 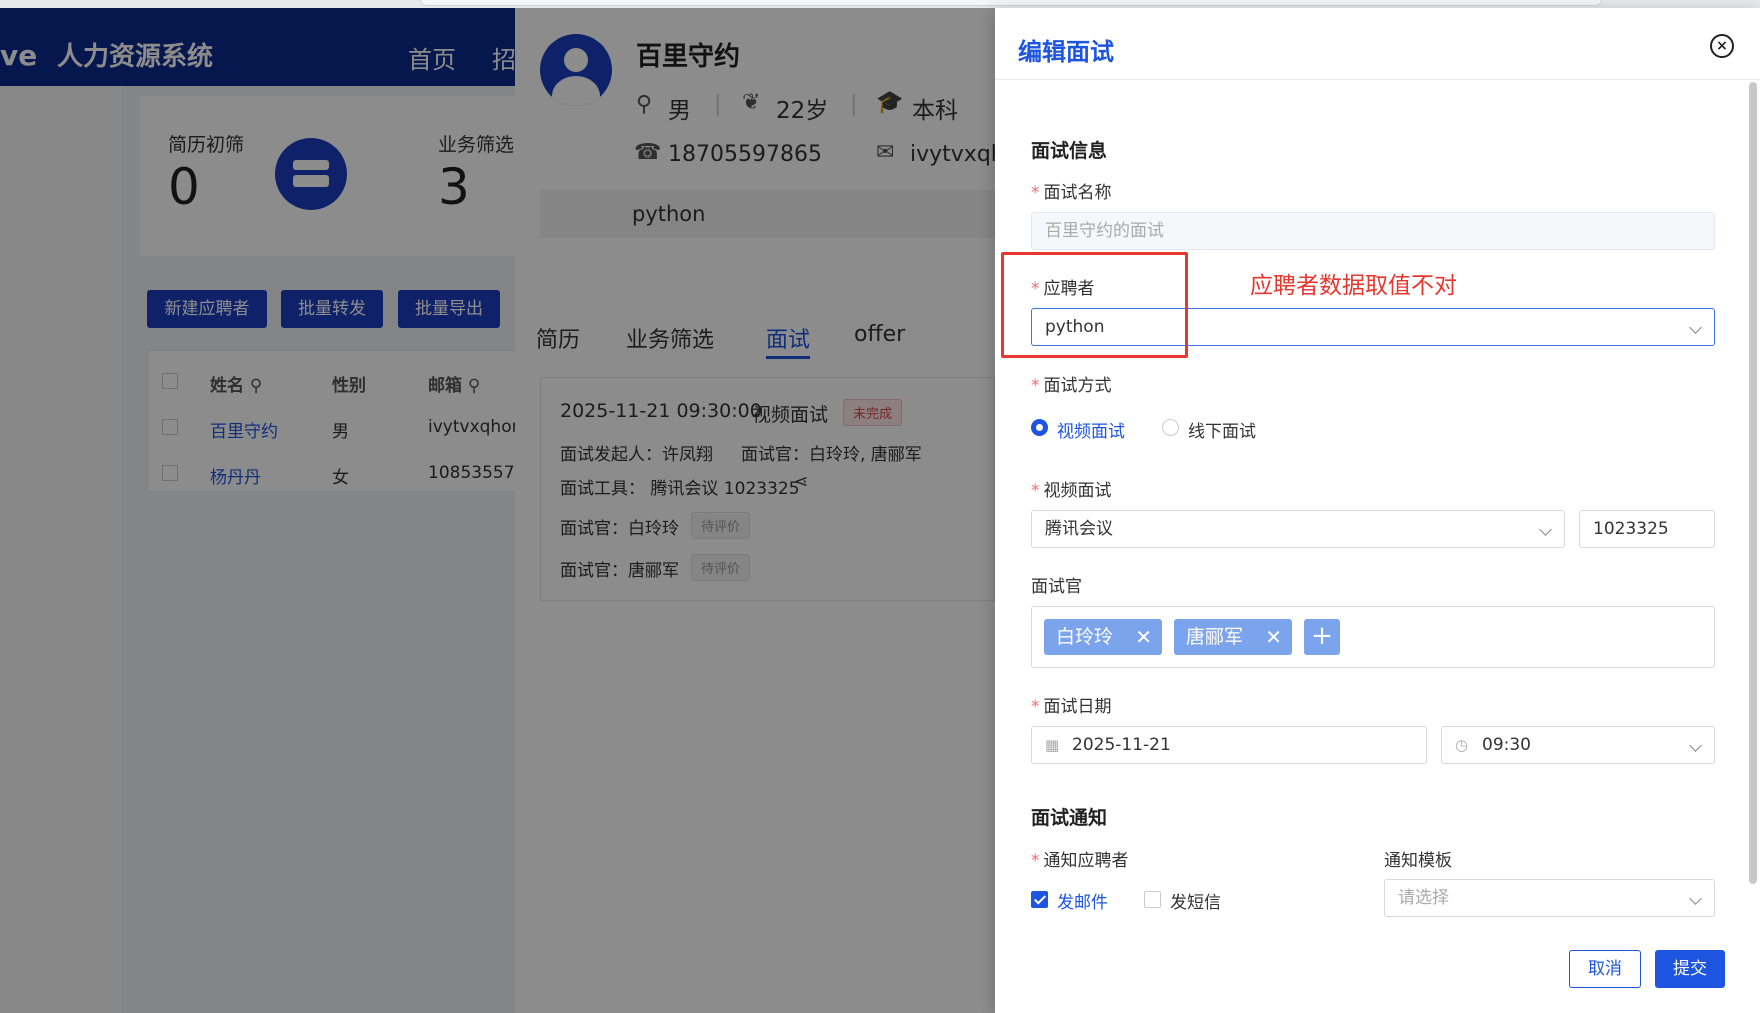 I want to click on interview-name-input: 百里守约的面试, so click(x=1373, y=231).